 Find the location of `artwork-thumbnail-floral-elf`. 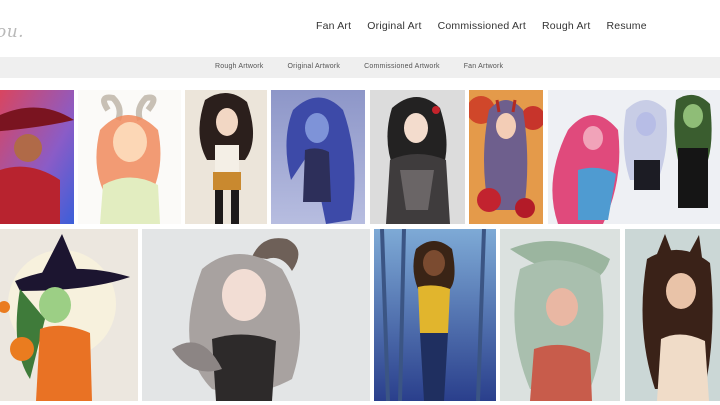

artwork-thumbnail-floral-elf is located at coordinates (560, 315).